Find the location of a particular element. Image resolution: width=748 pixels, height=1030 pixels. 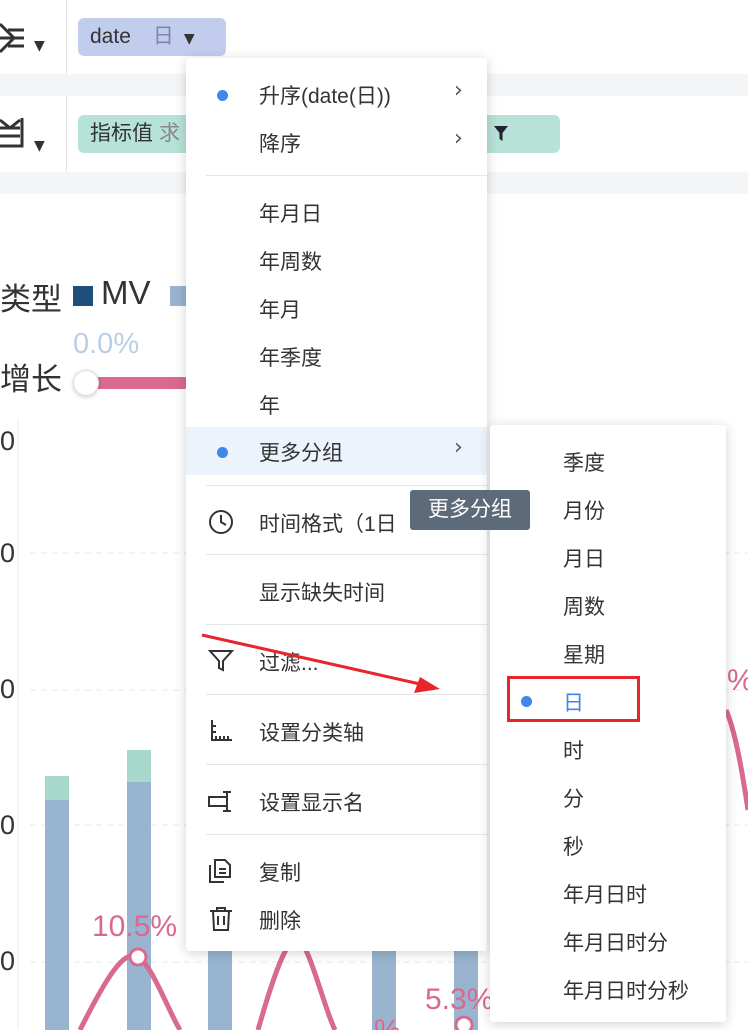

menu-item-set-axis: 设置分类轴 is located at coordinates (336, 731).